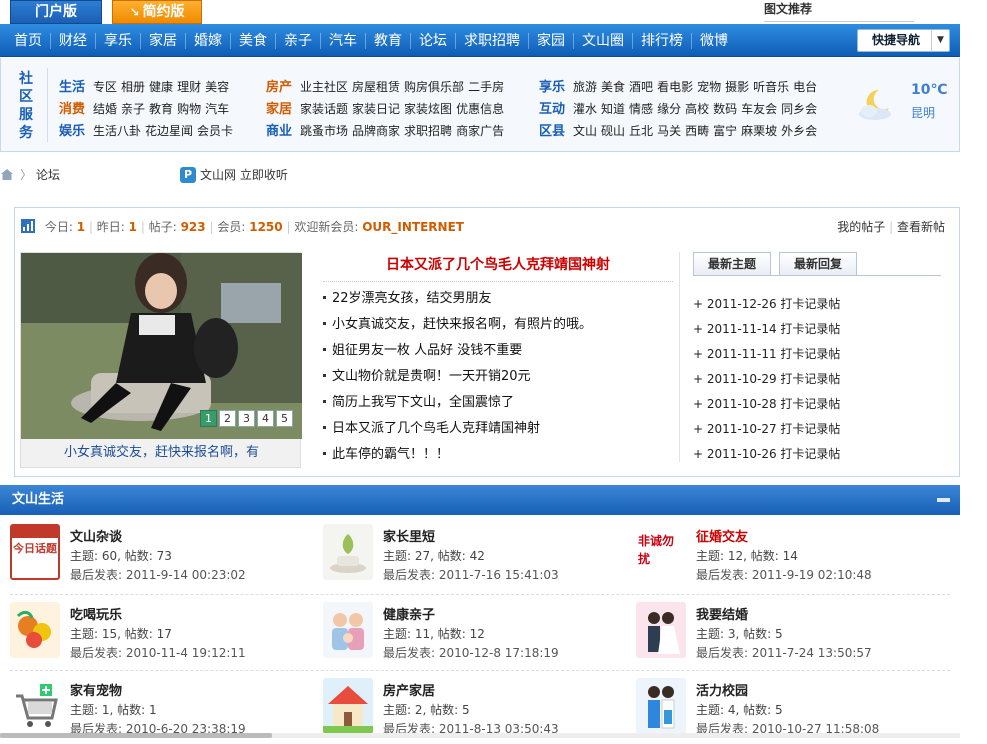  I want to click on svc-link: 专区, so click(105, 87).